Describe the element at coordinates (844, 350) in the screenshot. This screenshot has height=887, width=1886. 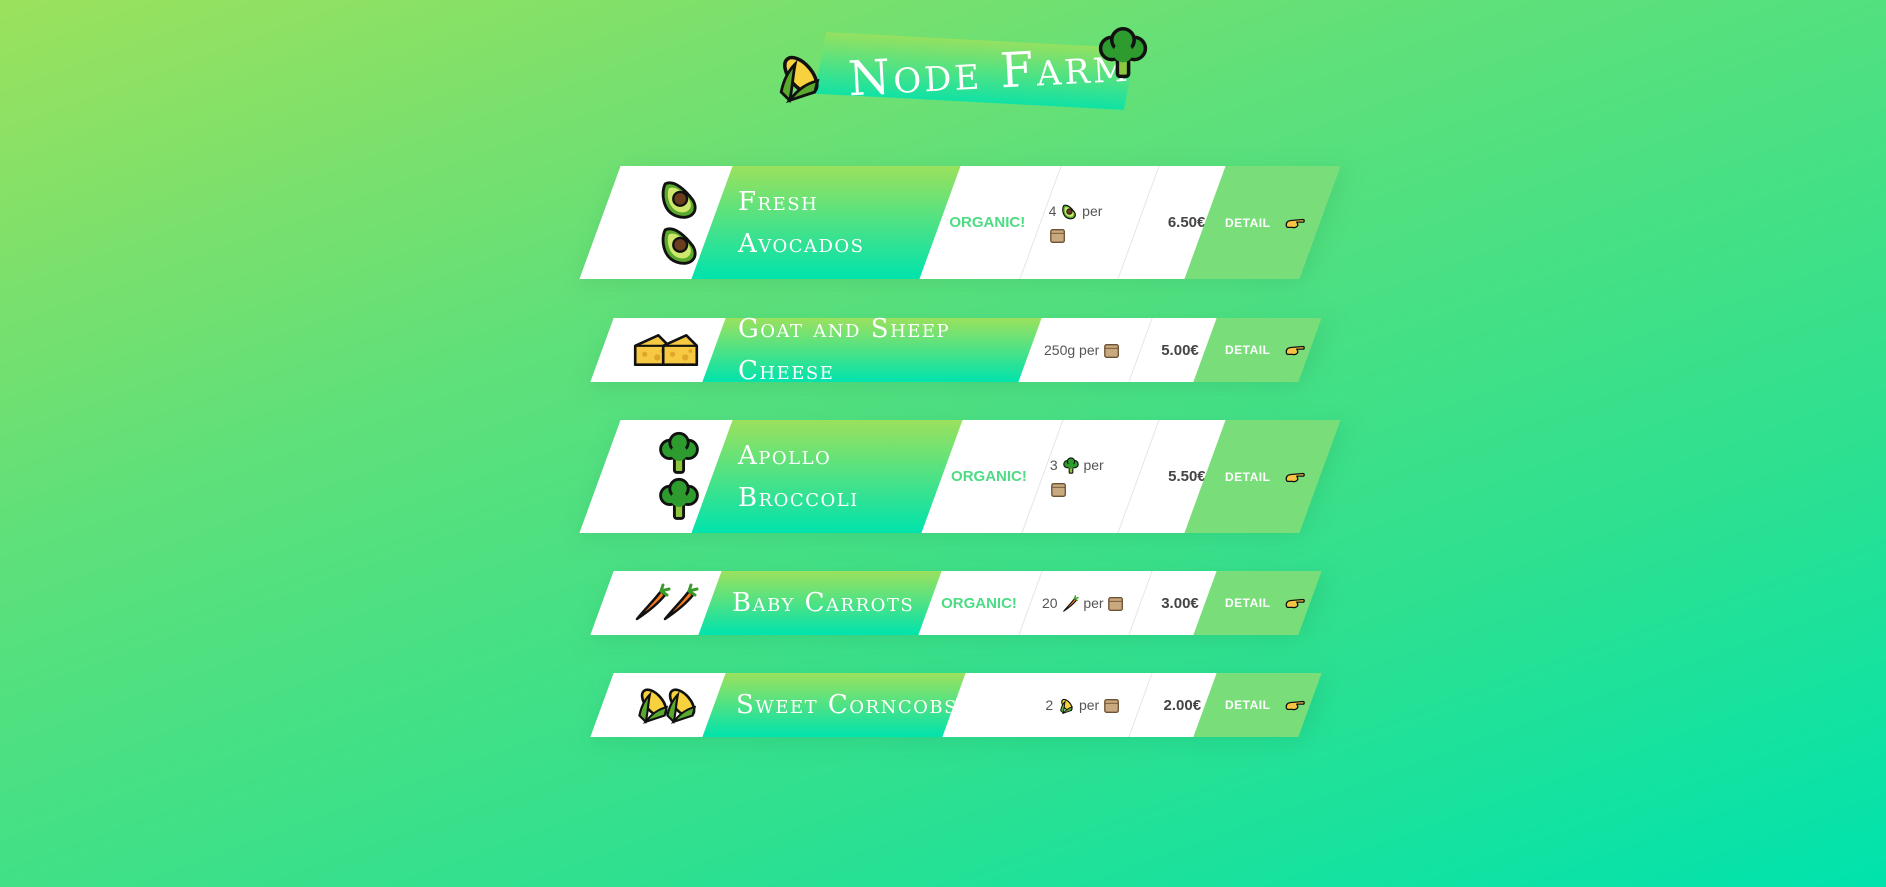
I see `product-name: Goat and Sheep Cheese` at that location.